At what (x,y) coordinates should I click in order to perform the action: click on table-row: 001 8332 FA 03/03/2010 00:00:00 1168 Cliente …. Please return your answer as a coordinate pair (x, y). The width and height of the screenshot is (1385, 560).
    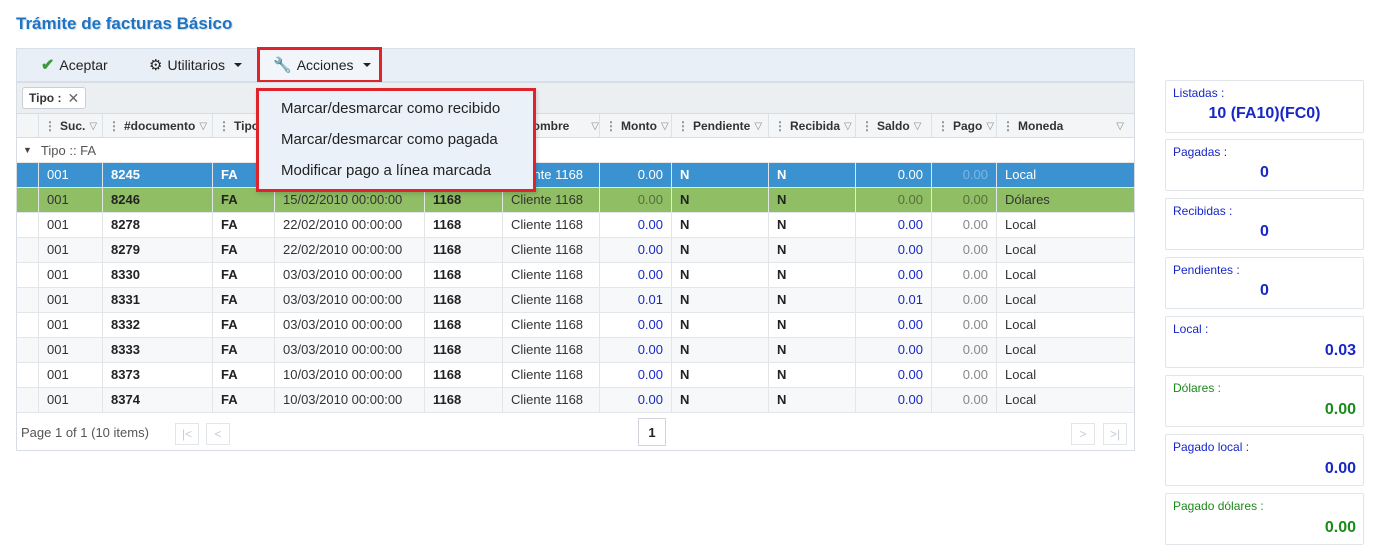
    Looking at the image, I should click on (575, 325).